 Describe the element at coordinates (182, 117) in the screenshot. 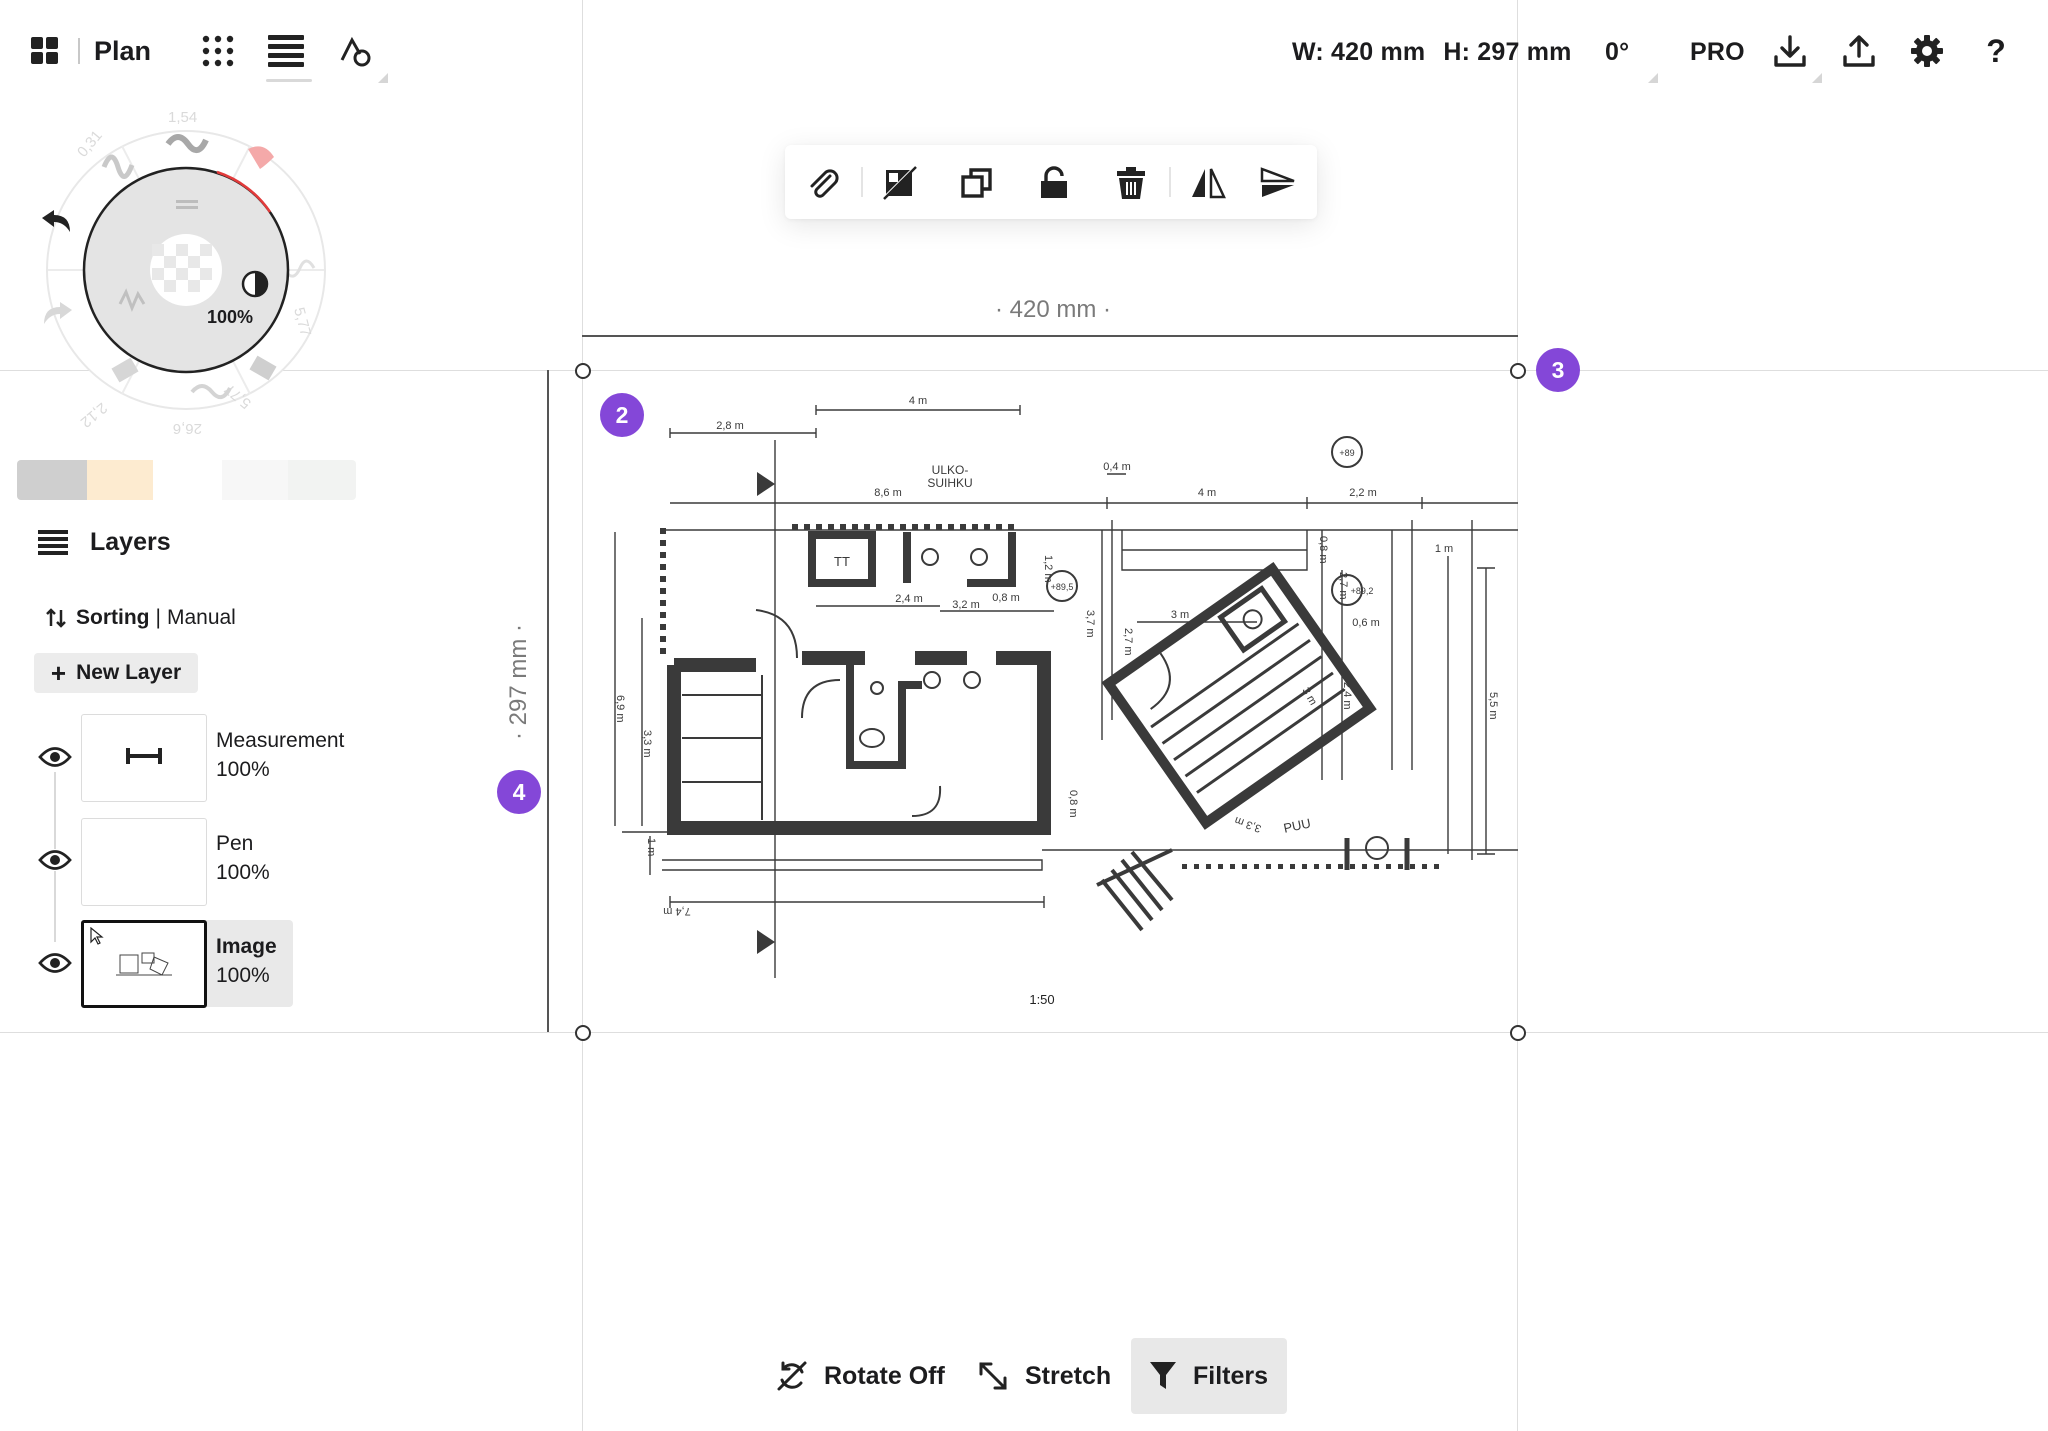

I see `svg-text: 1,54` at that location.